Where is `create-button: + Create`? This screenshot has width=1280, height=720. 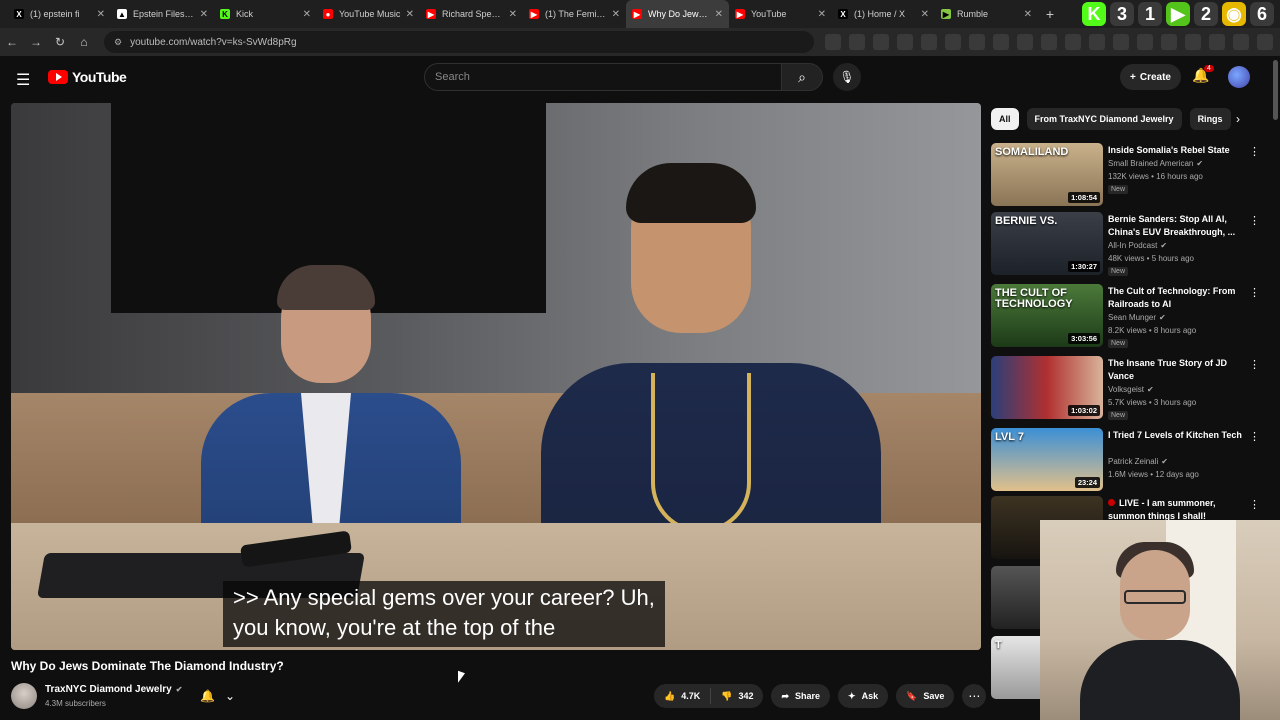
create-button: + Create is located at coordinates (1150, 77).